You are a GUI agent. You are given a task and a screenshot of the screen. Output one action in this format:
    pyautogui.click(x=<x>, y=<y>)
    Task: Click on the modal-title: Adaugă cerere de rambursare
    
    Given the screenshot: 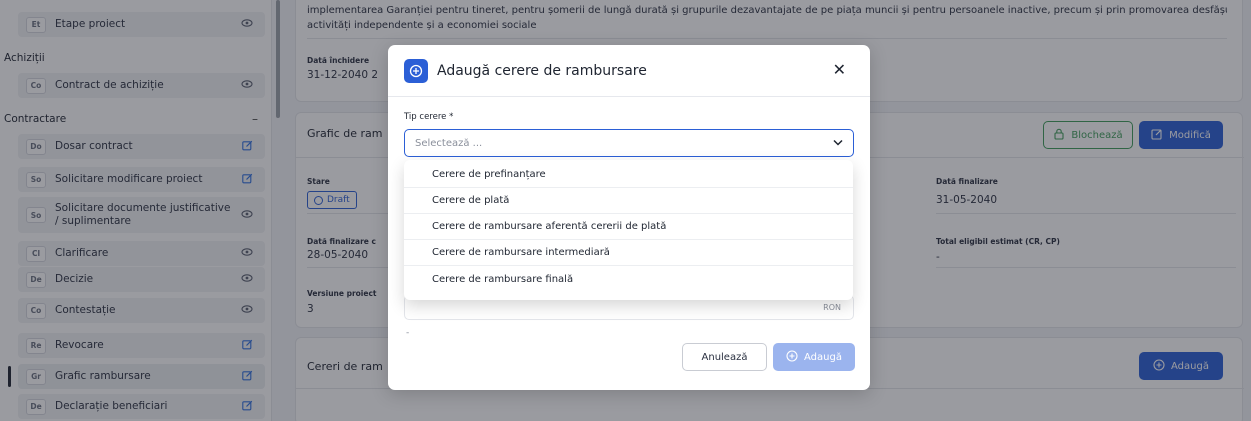 What is the action you would take?
    pyautogui.click(x=542, y=70)
    